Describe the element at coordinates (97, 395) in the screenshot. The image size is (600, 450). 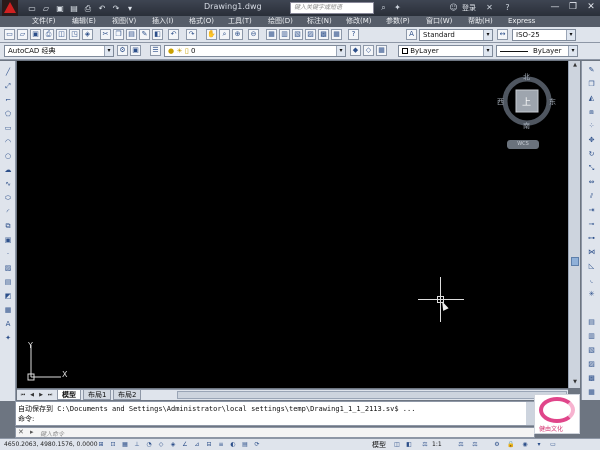
I see `tab-layout1: 布局1` at that location.